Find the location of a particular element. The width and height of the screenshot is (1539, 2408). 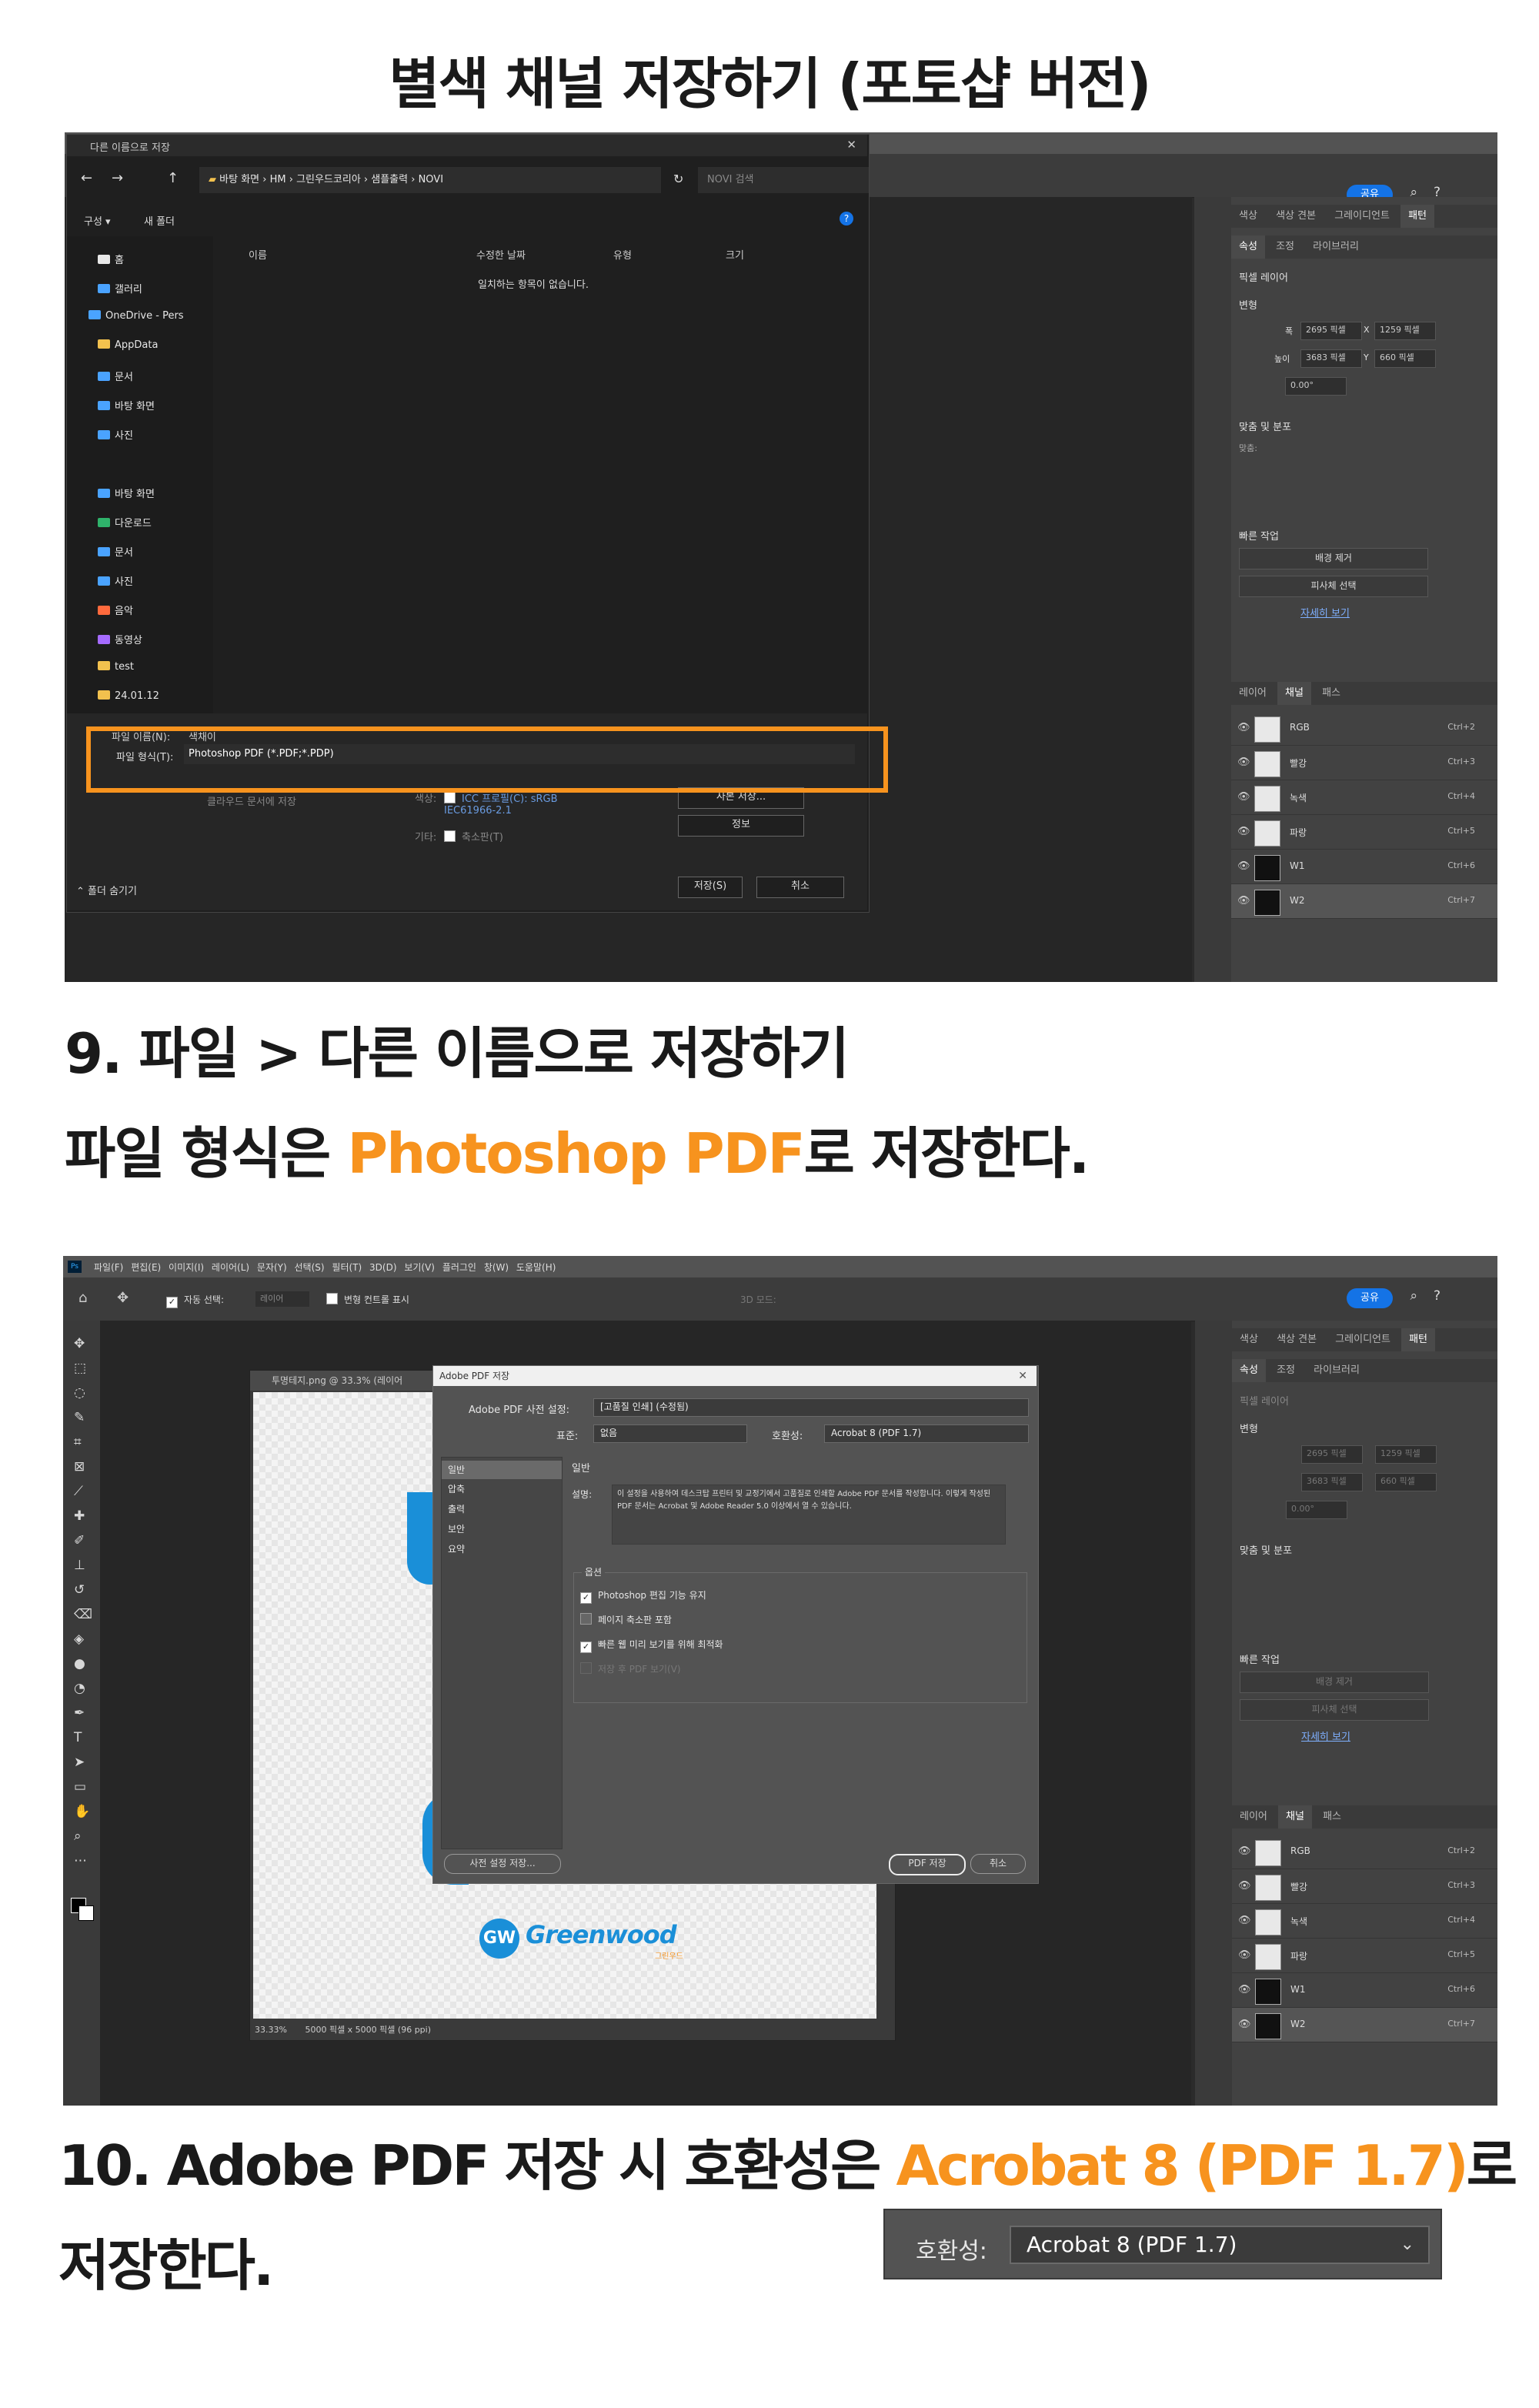

menu-item: 플러그인 is located at coordinates (459, 1267).